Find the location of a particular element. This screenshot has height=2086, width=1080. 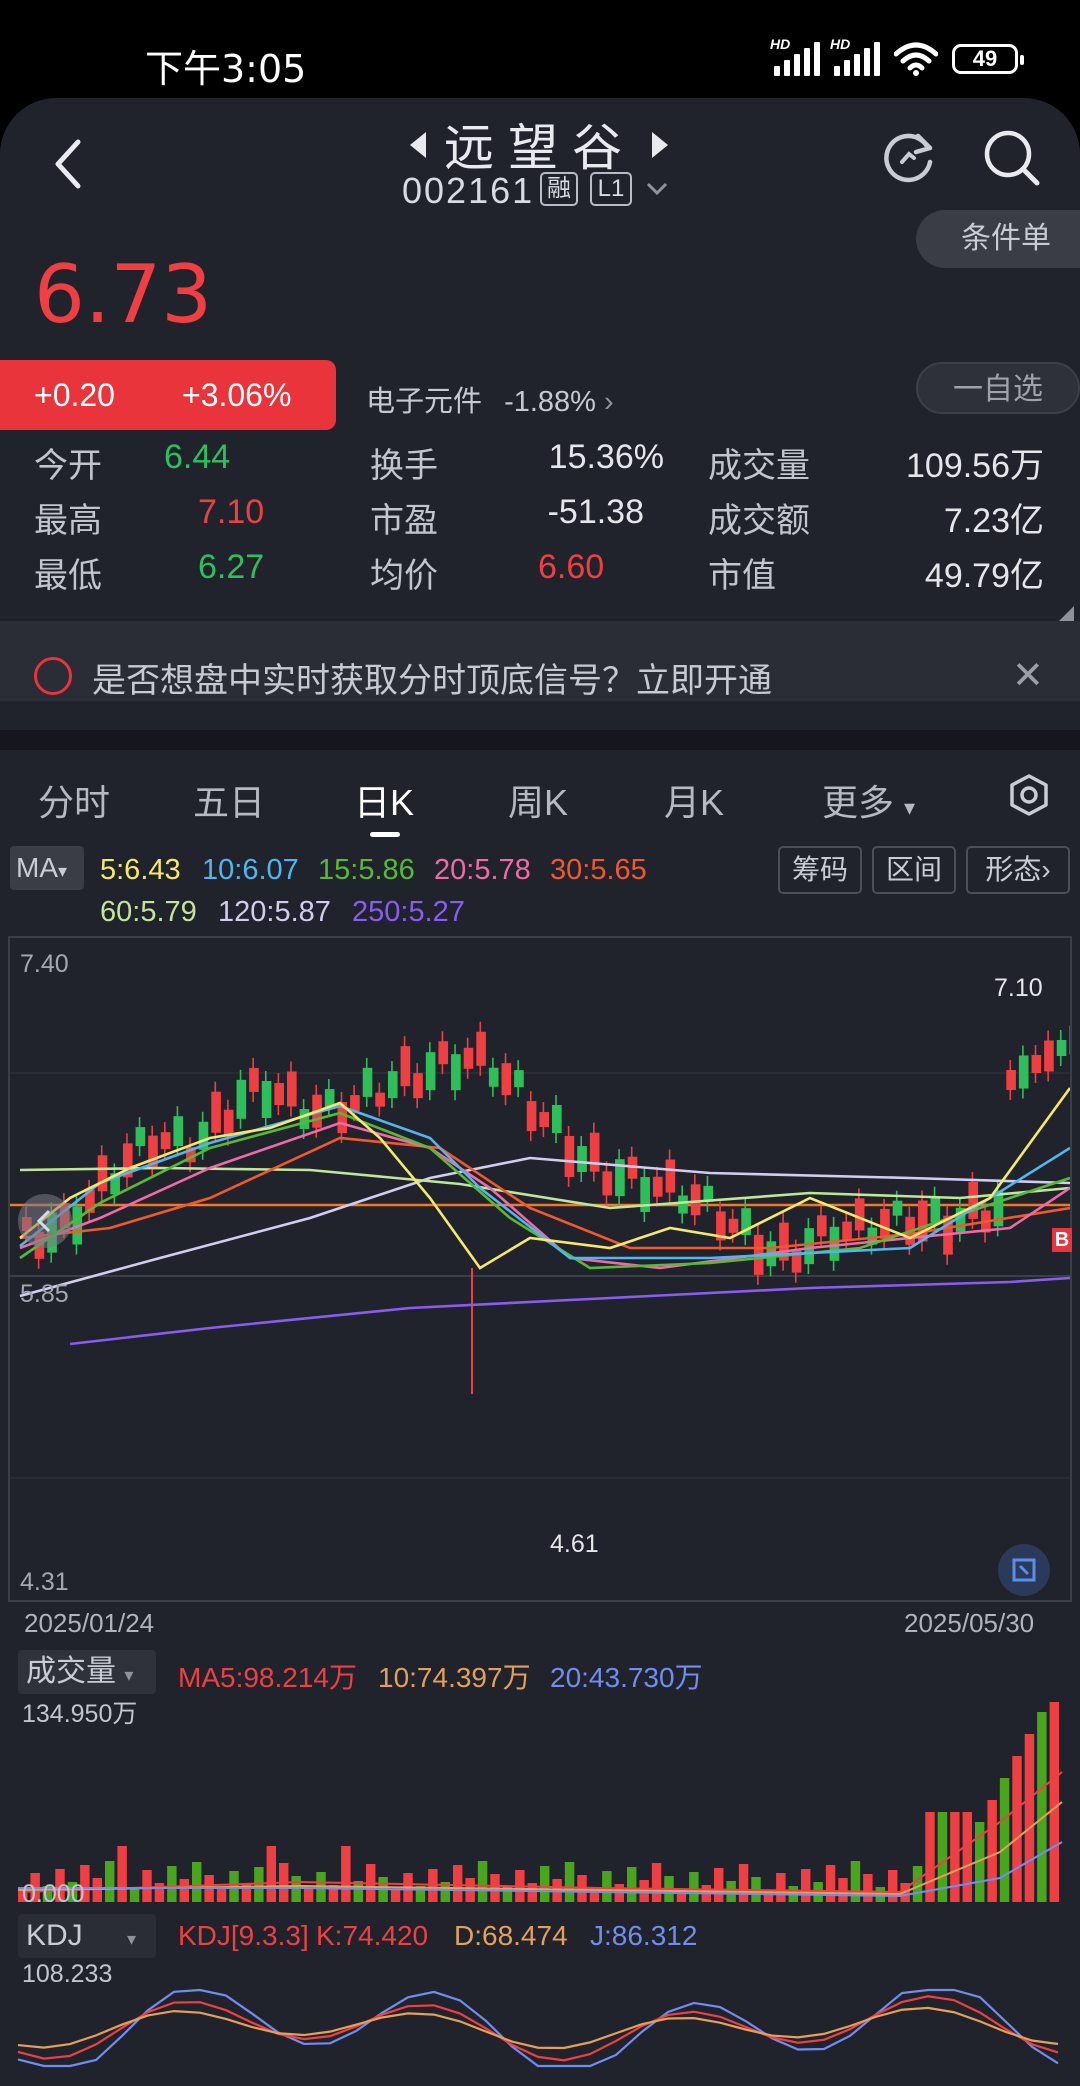

tab-five-day: 五日 is located at coordinates (229, 800).